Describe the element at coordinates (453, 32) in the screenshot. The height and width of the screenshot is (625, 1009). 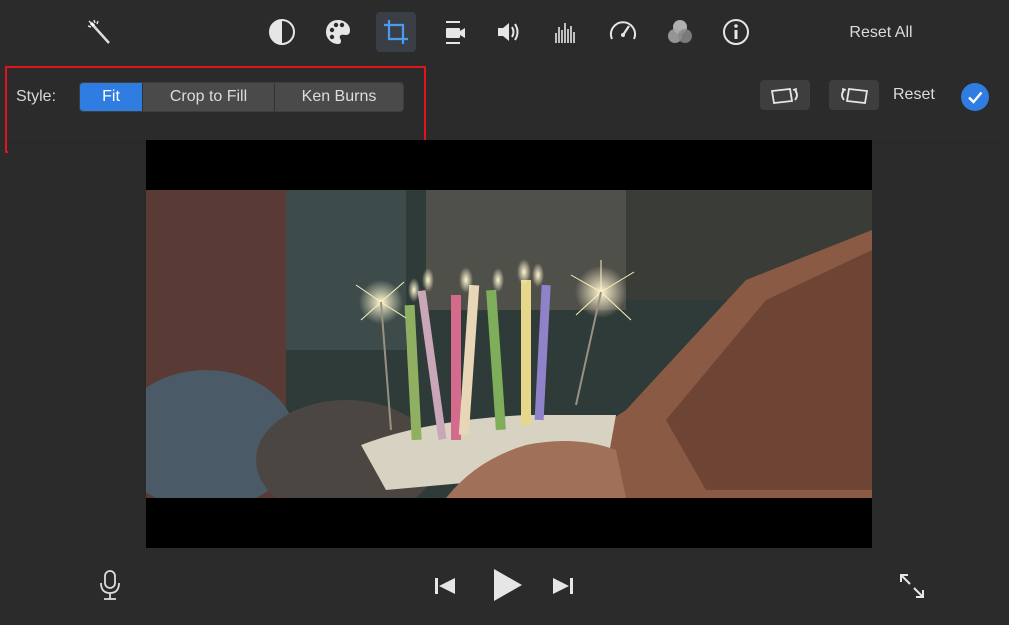
I see `stabilization-icon` at that location.